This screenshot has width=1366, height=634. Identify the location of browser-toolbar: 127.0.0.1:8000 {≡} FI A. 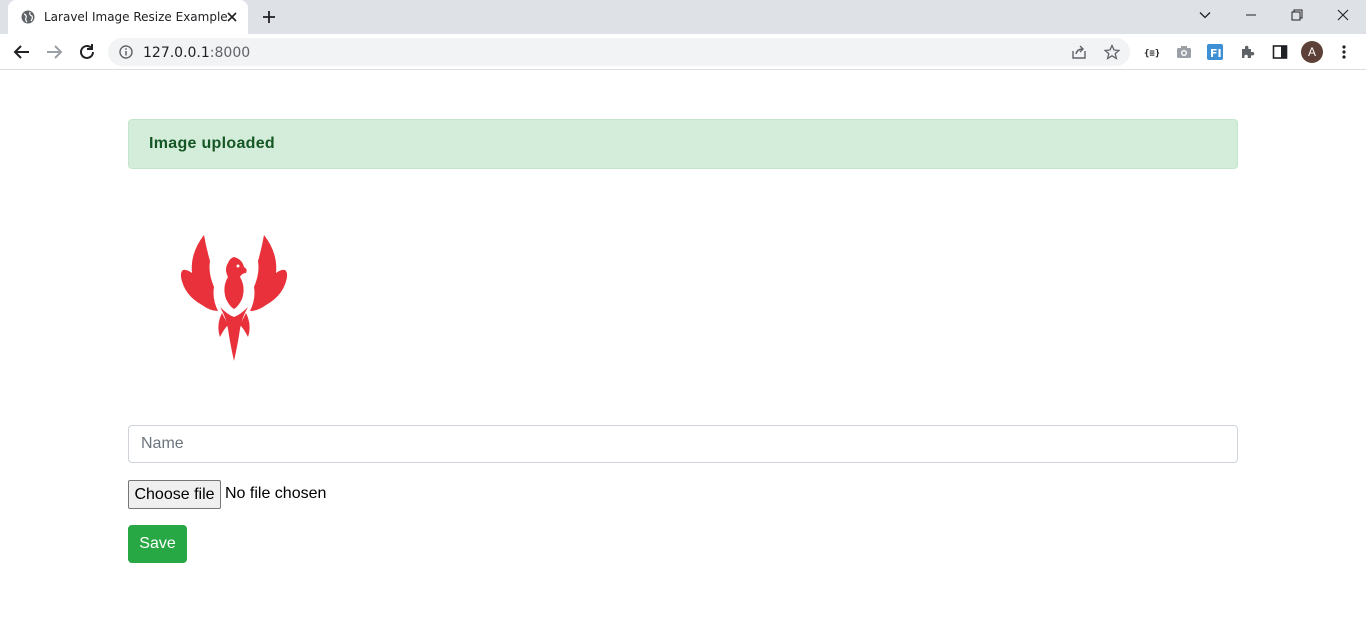
(683, 52).